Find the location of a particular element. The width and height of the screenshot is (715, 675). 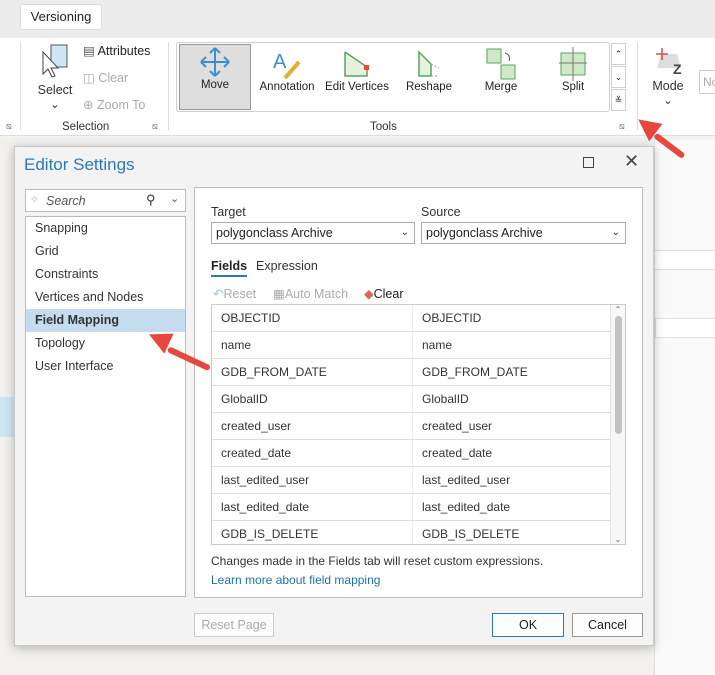

nav-constraints: Constraints is located at coordinates (105, 274).